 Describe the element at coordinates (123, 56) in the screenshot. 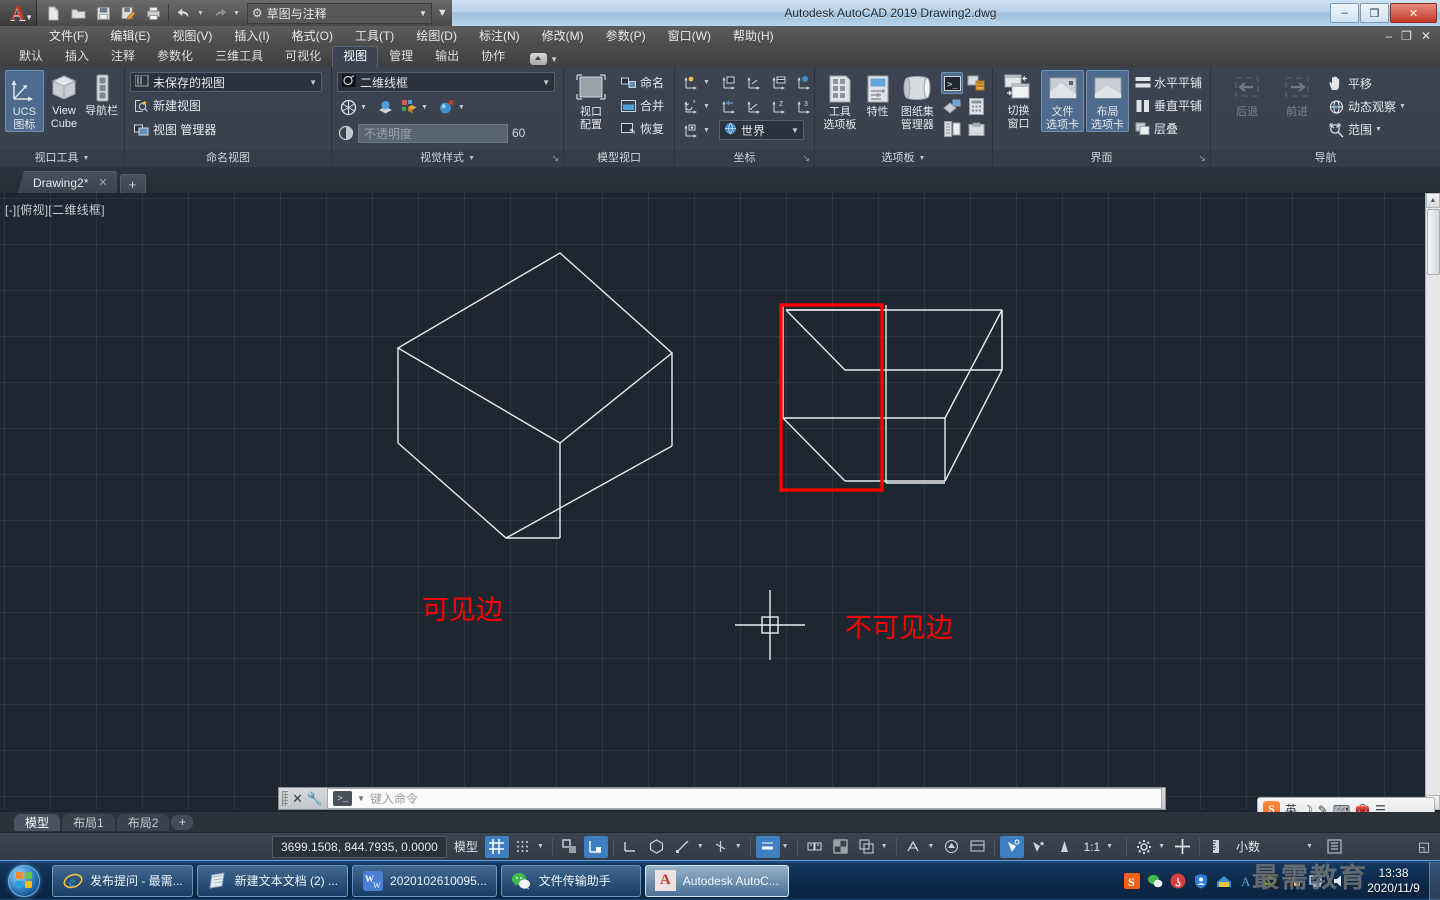

I see `tab-annotate: 注释` at that location.